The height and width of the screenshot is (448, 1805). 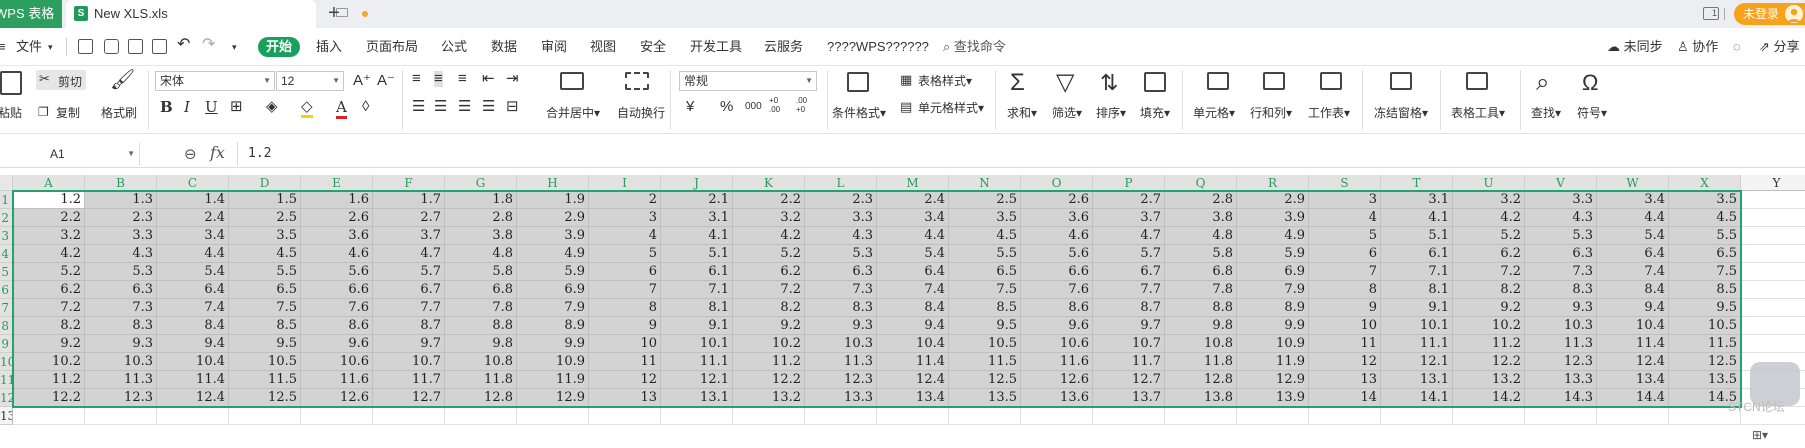 I want to click on table-cell: 10, so click(x=1345, y=326).